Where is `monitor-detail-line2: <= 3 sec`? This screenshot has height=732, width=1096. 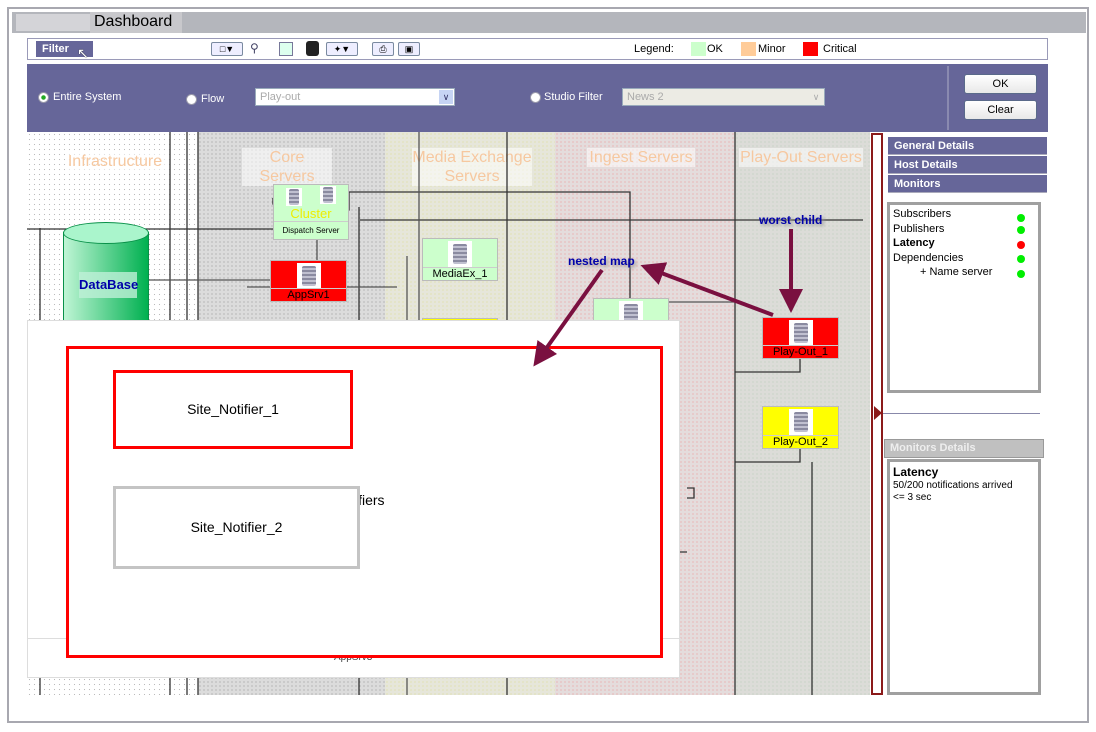
monitor-detail-line2: <= 3 sec is located at coordinates (912, 497).